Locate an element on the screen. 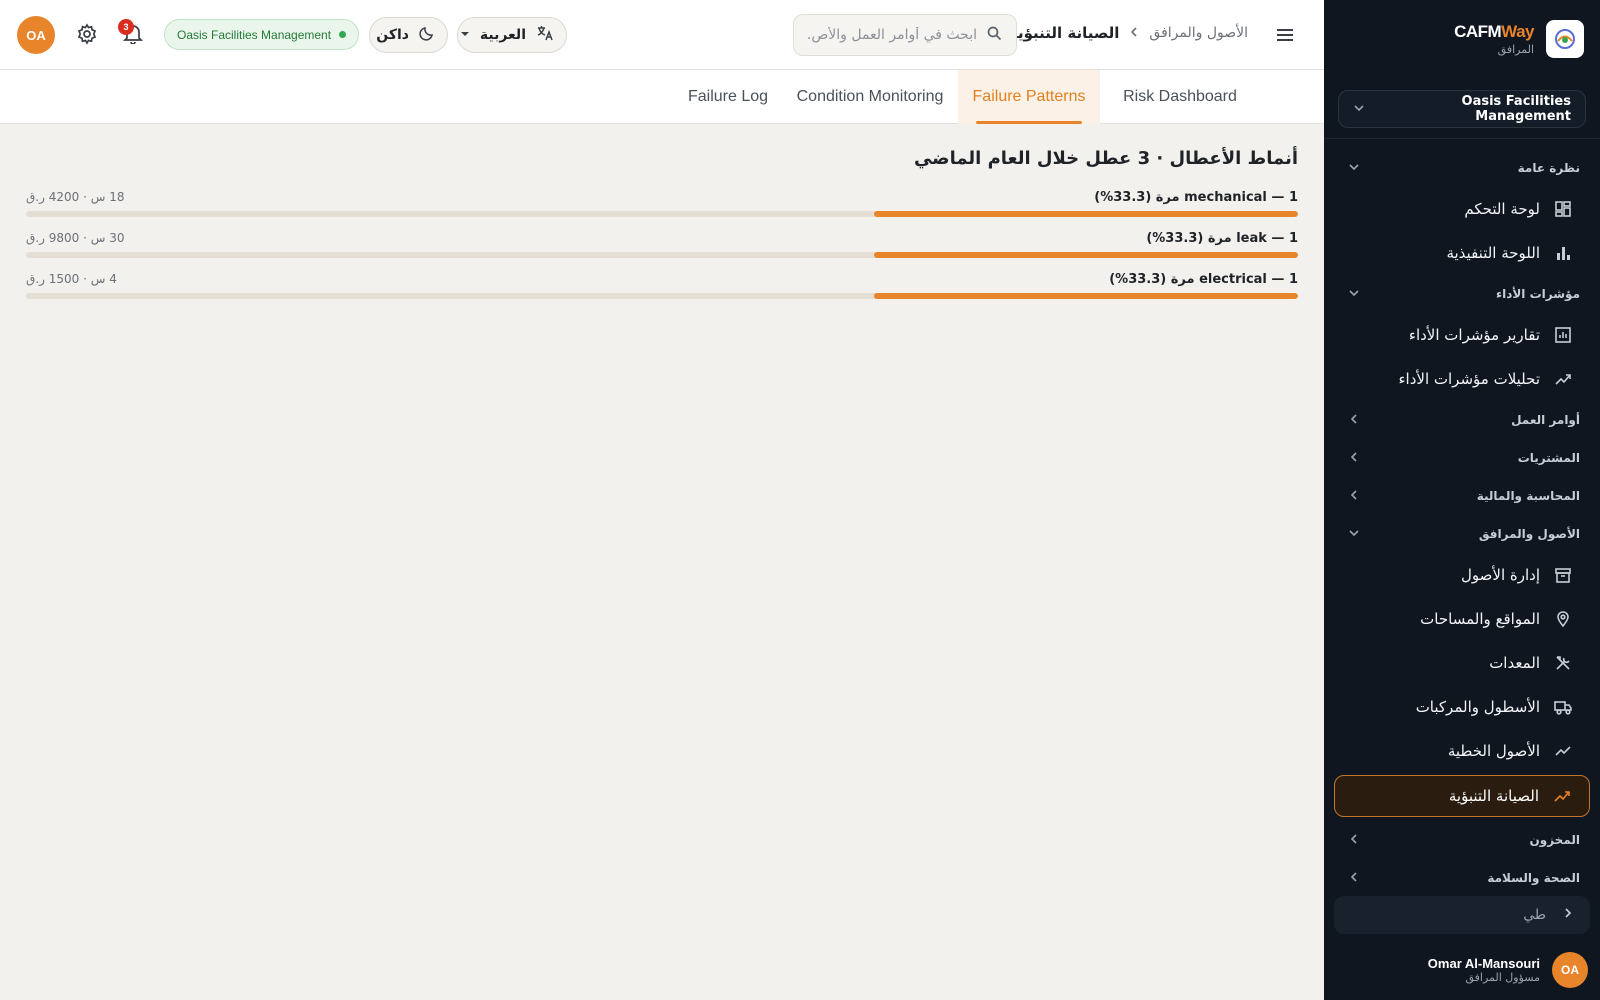 This screenshot has width=1600, height=1000. tab-risk-dashboard: Risk Dashboard is located at coordinates (1180, 97).